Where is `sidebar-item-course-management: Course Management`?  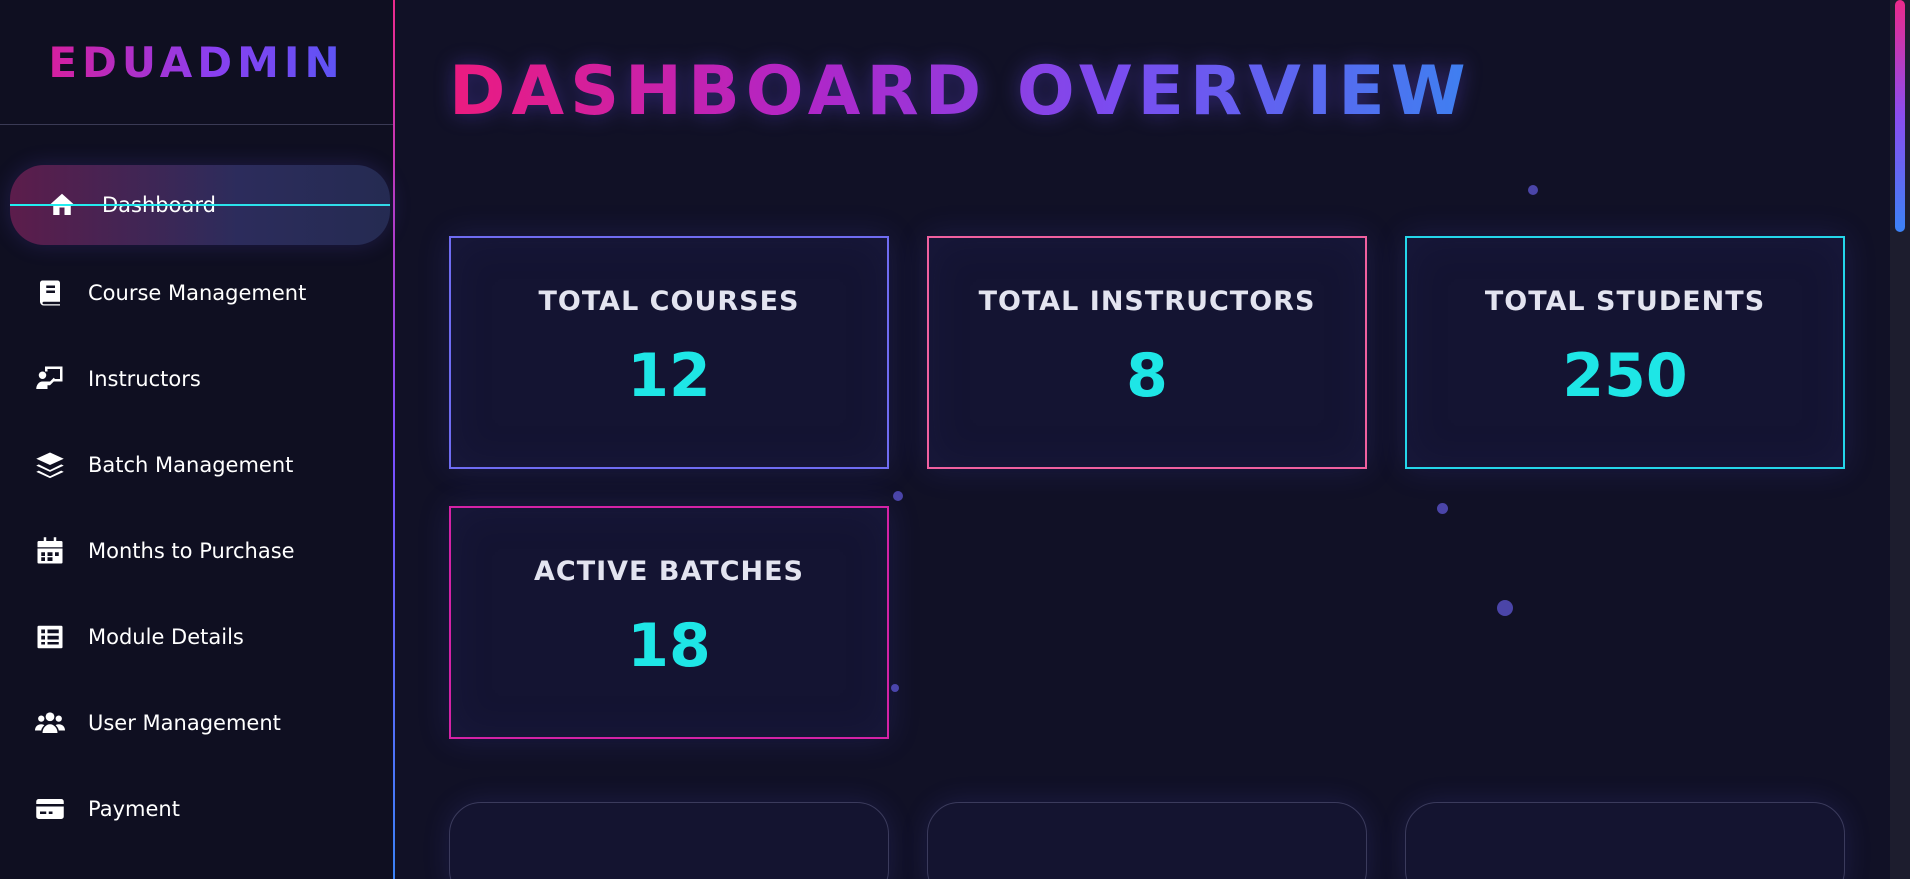 sidebar-item-course-management: Course Management is located at coordinates (196, 293).